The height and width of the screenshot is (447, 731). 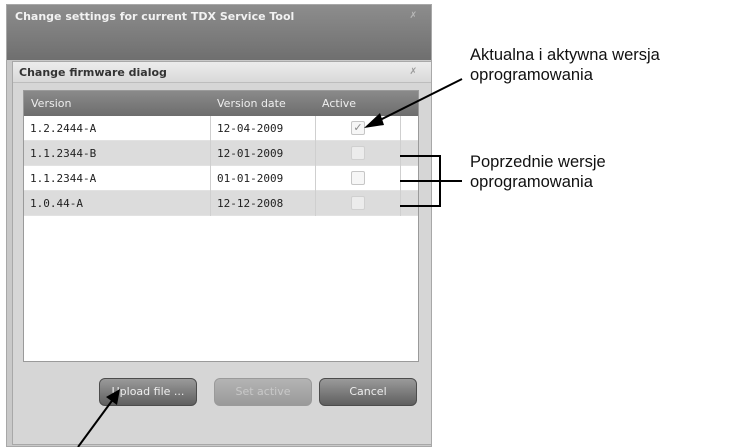 What do you see at coordinates (374, 120) in the screenshot?
I see `active-pointer-arrowhead` at bounding box center [374, 120].